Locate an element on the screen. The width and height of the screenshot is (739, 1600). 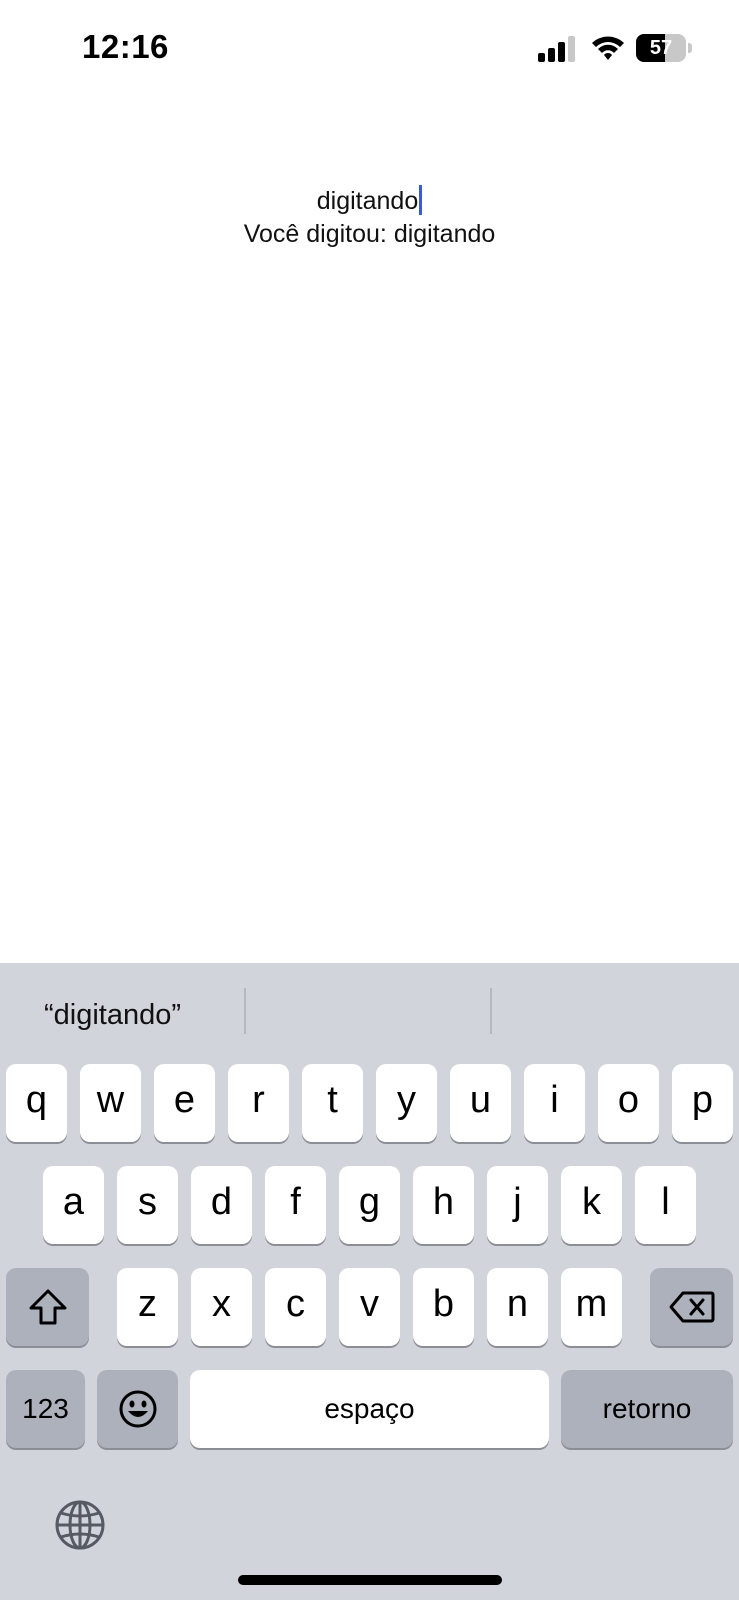
key-d: d is located at coordinates (221, 1205).